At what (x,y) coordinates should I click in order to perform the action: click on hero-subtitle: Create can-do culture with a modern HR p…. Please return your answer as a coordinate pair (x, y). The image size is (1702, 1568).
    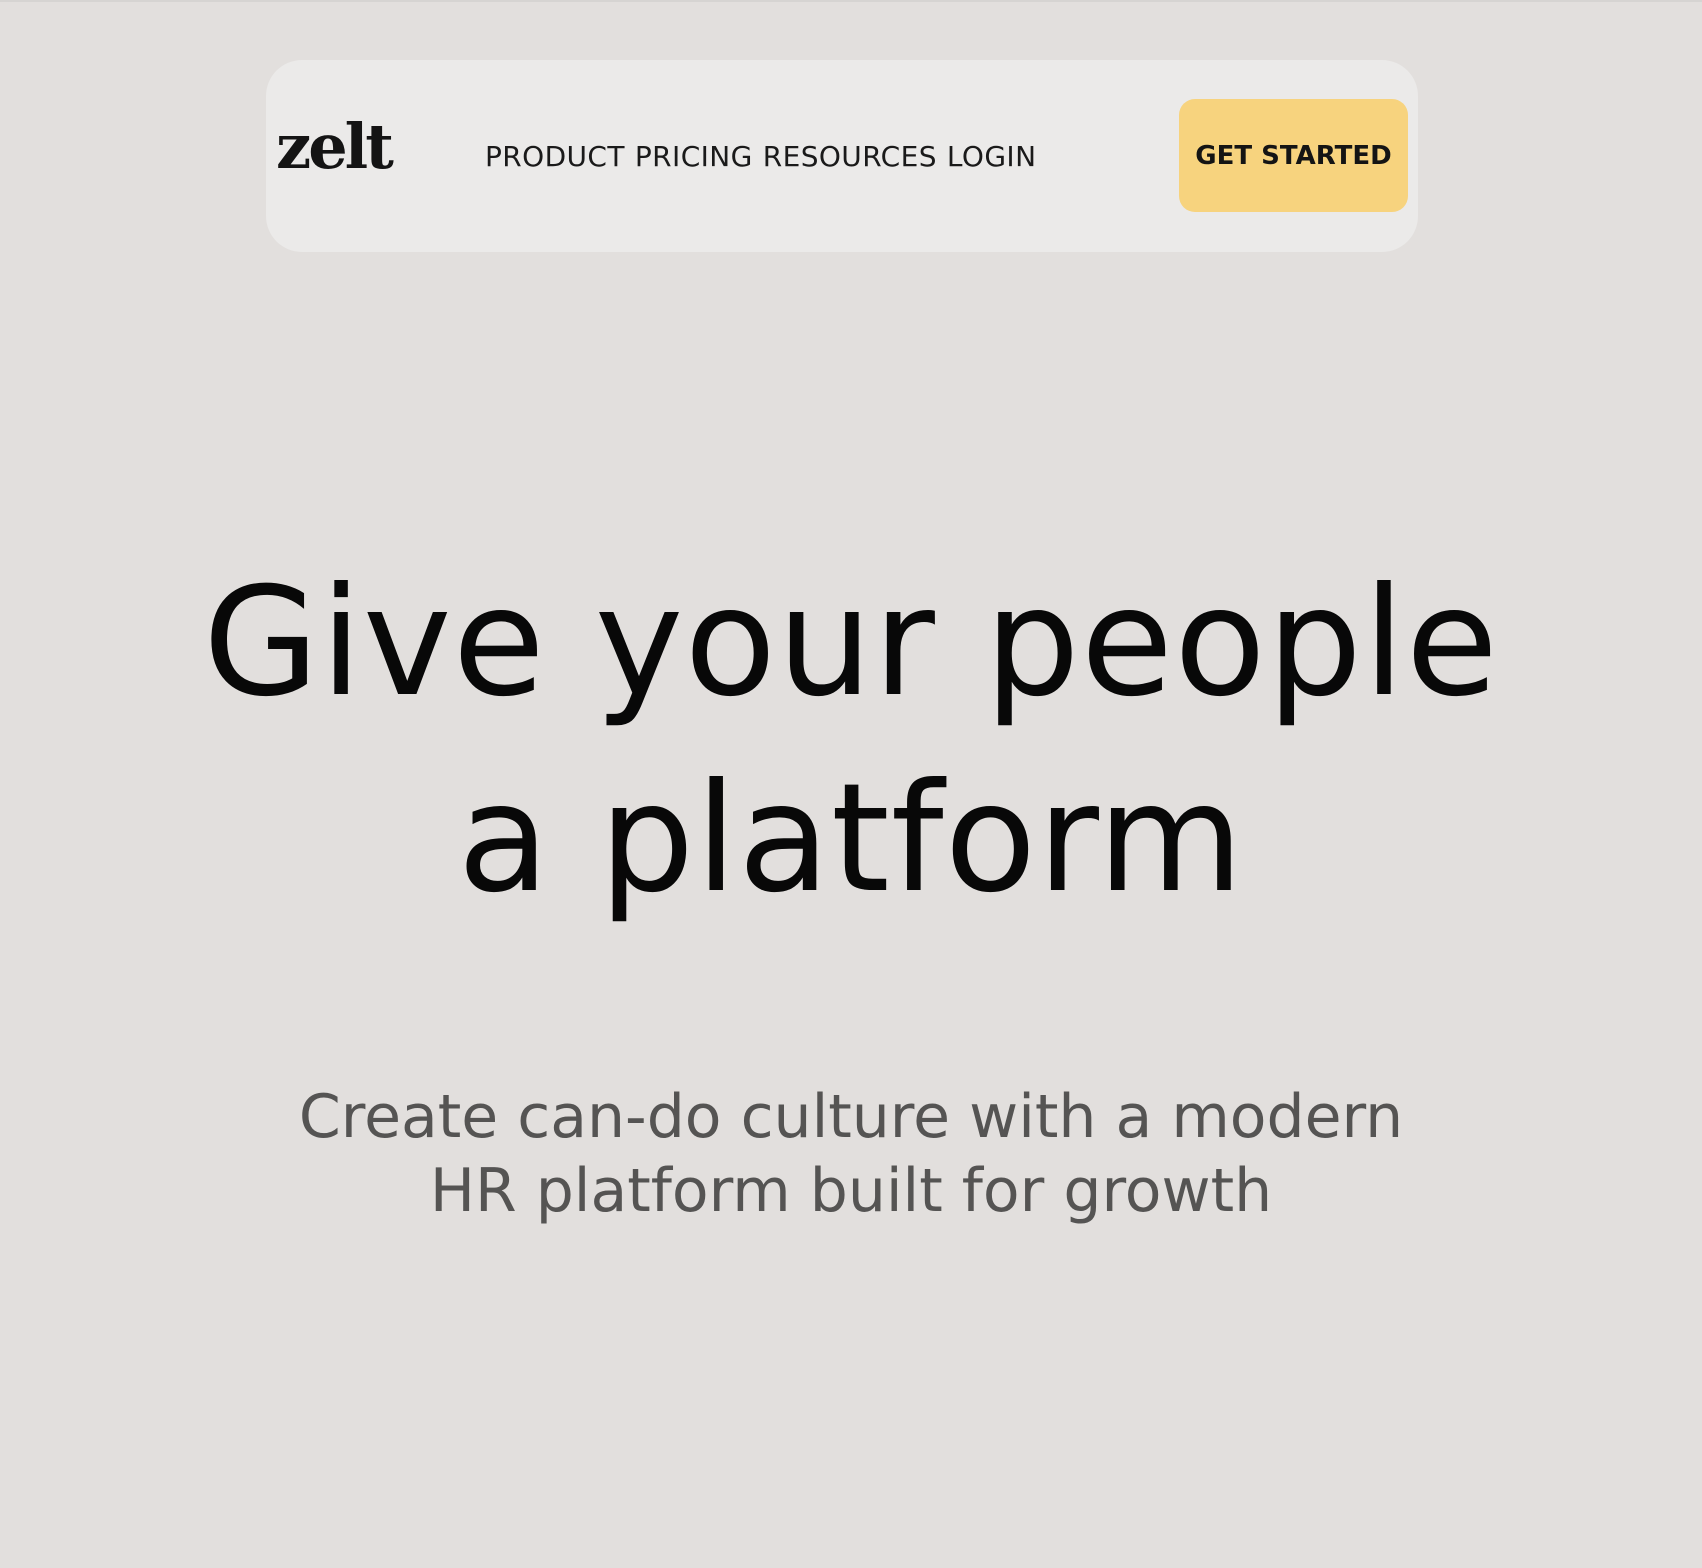
    Looking at the image, I should click on (851, 1154).